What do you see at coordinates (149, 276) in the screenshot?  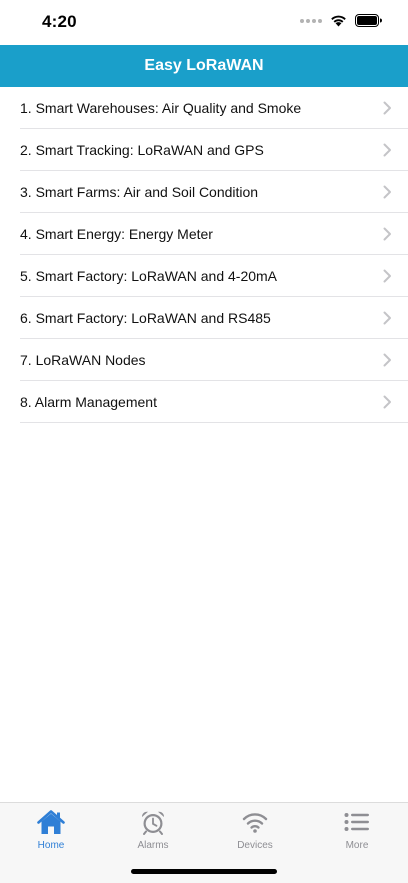 I see `menu-item-label: 5. Smart Factory: LoRaWAN and 4-20mA` at bounding box center [149, 276].